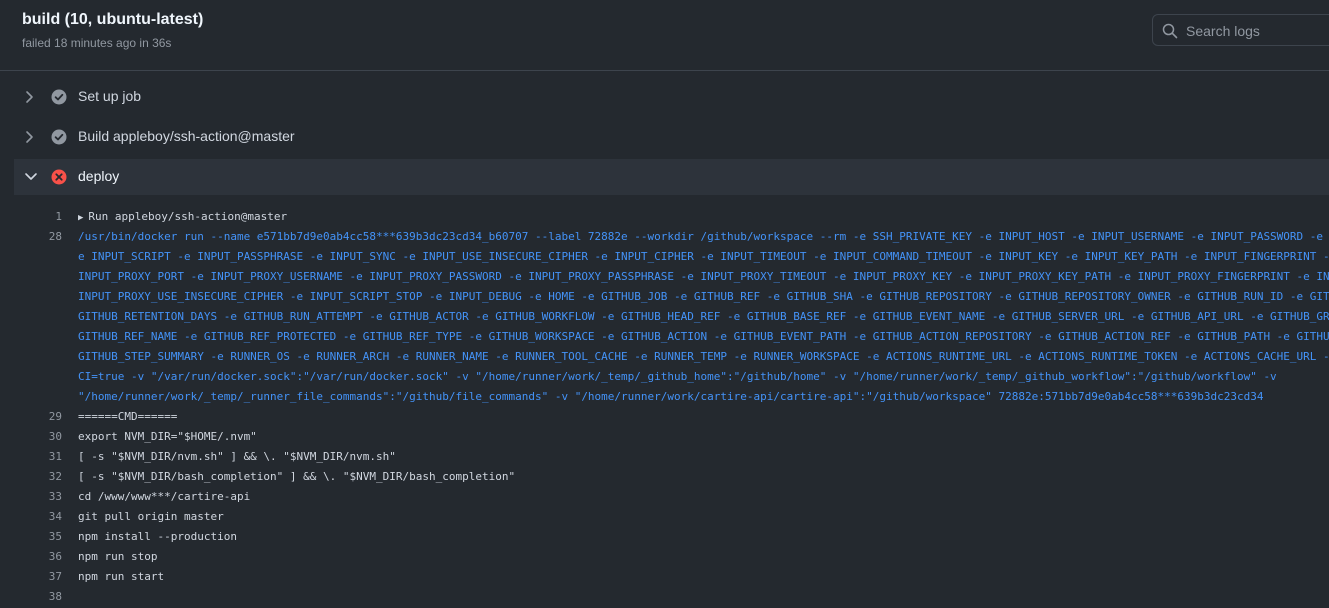  Describe the element at coordinates (31, 576) in the screenshot. I see `line-number: 37` at that location.